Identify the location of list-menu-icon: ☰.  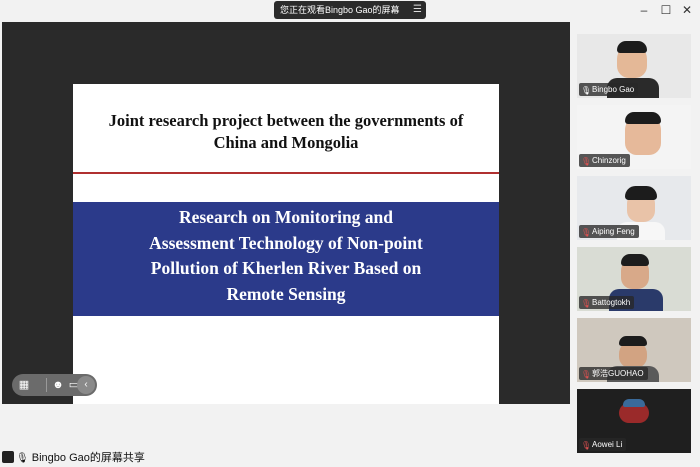
(417, 10).